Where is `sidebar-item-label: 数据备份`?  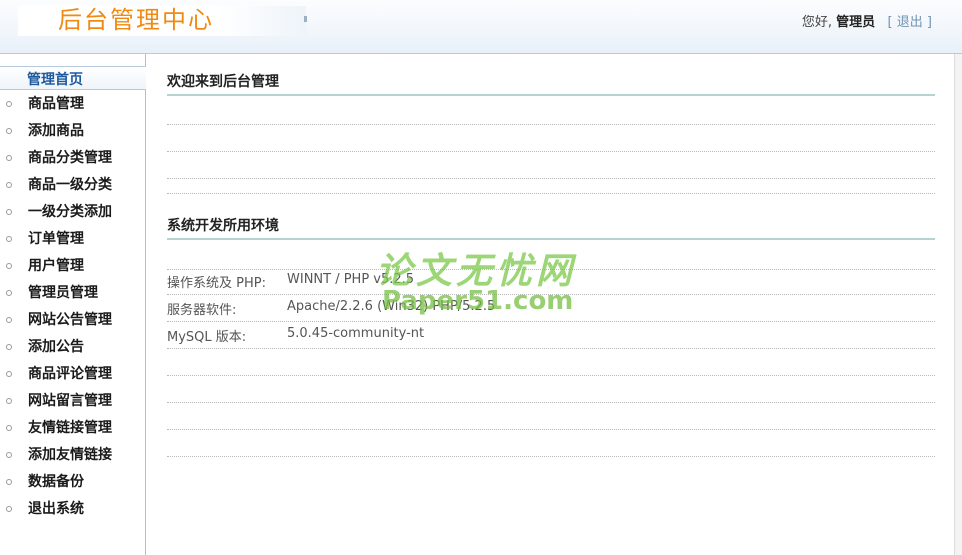 sidebar-item-label: 数据备份 is located at coordinates (56, 482).